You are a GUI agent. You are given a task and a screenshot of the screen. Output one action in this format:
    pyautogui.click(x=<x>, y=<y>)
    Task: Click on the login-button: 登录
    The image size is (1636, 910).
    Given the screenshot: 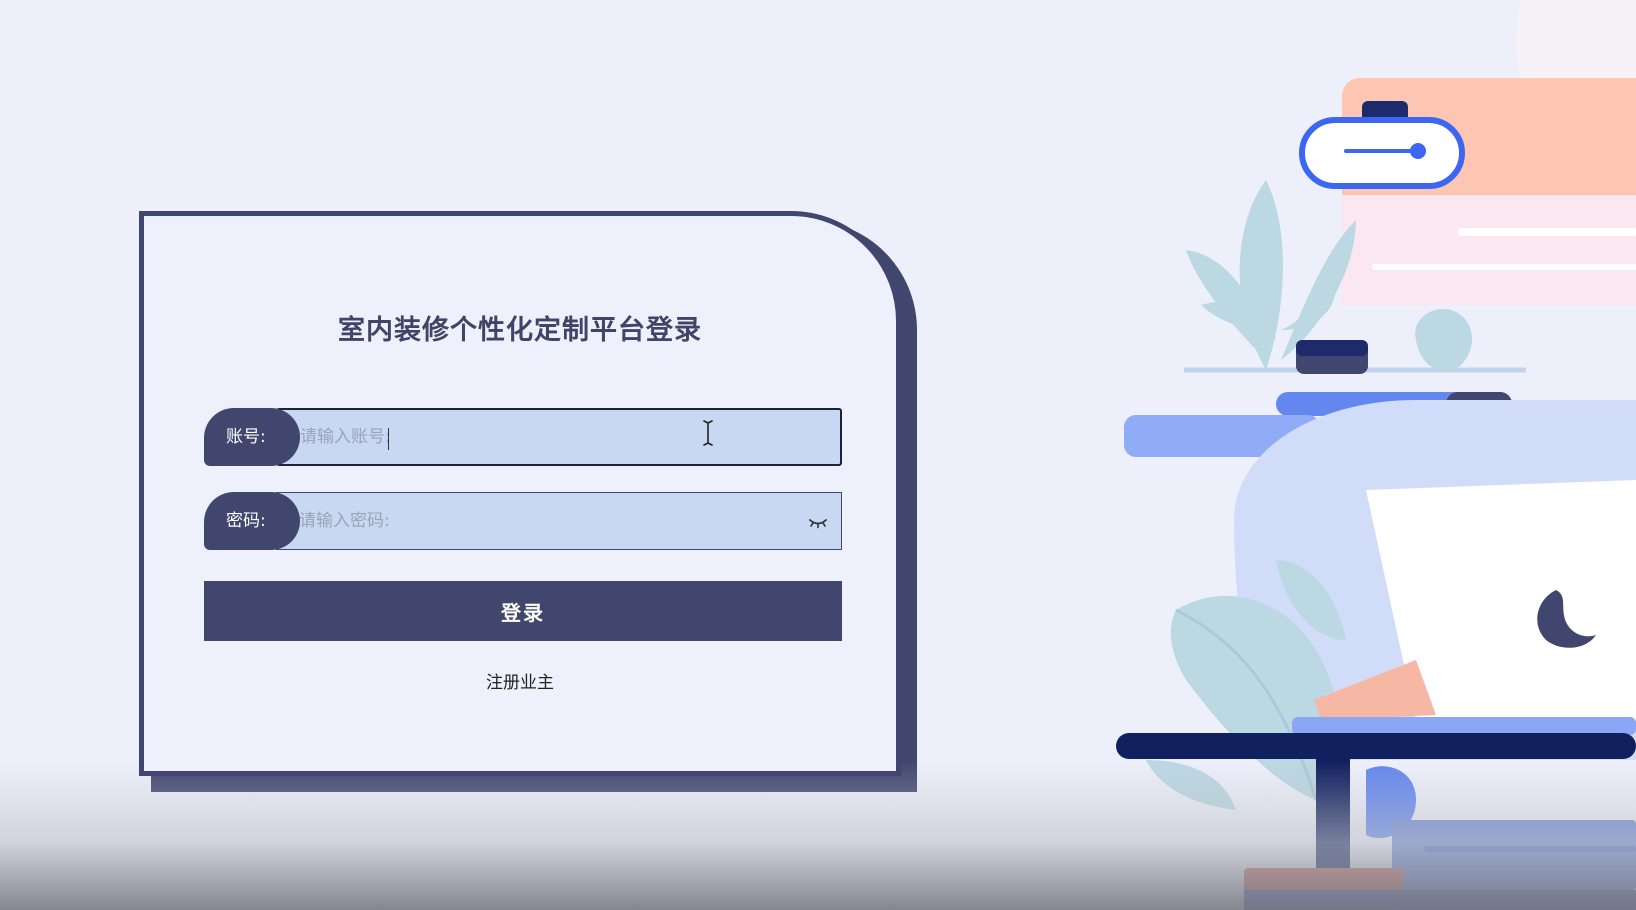 What is the action you would take?
    pyautogui.click(x=523, y=611)
    